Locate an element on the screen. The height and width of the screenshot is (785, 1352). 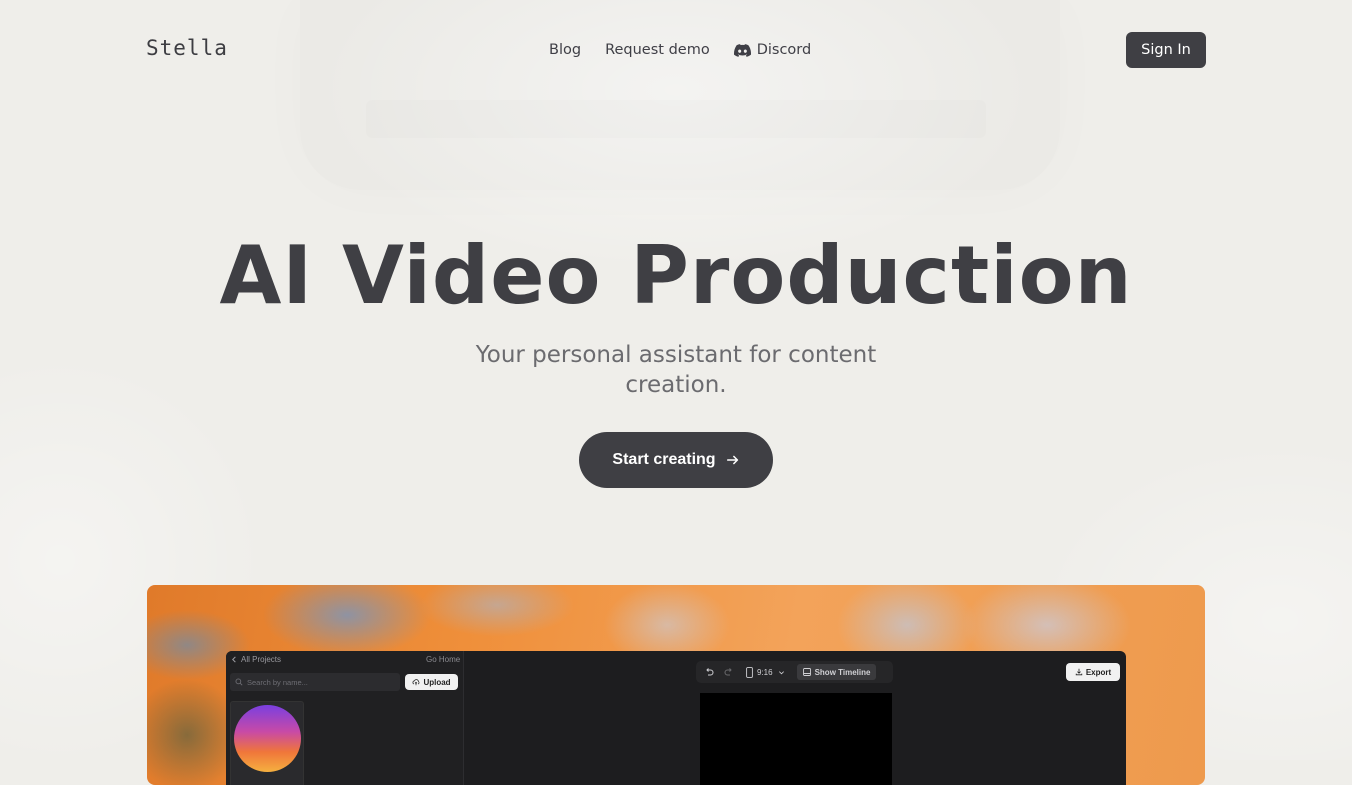
site-header: Stella Blog Request demo Discord Sign In is located at coordinates (676, 50).